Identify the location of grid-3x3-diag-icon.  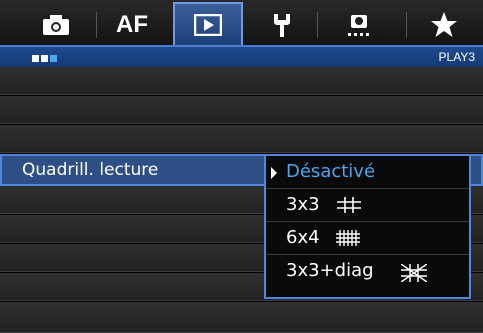
(414, 273).